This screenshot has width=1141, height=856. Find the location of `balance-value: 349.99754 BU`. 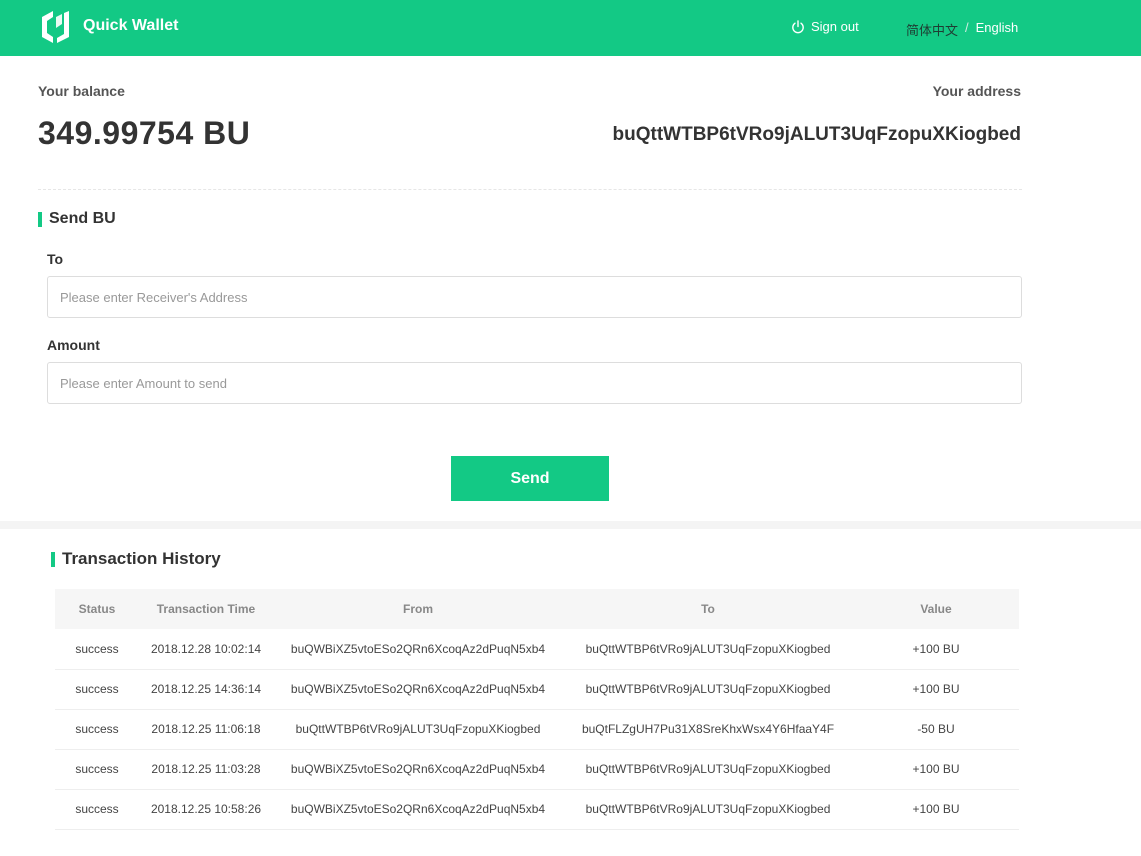

balance-value: 349.99754 BU is located at coordinates (144, 133).